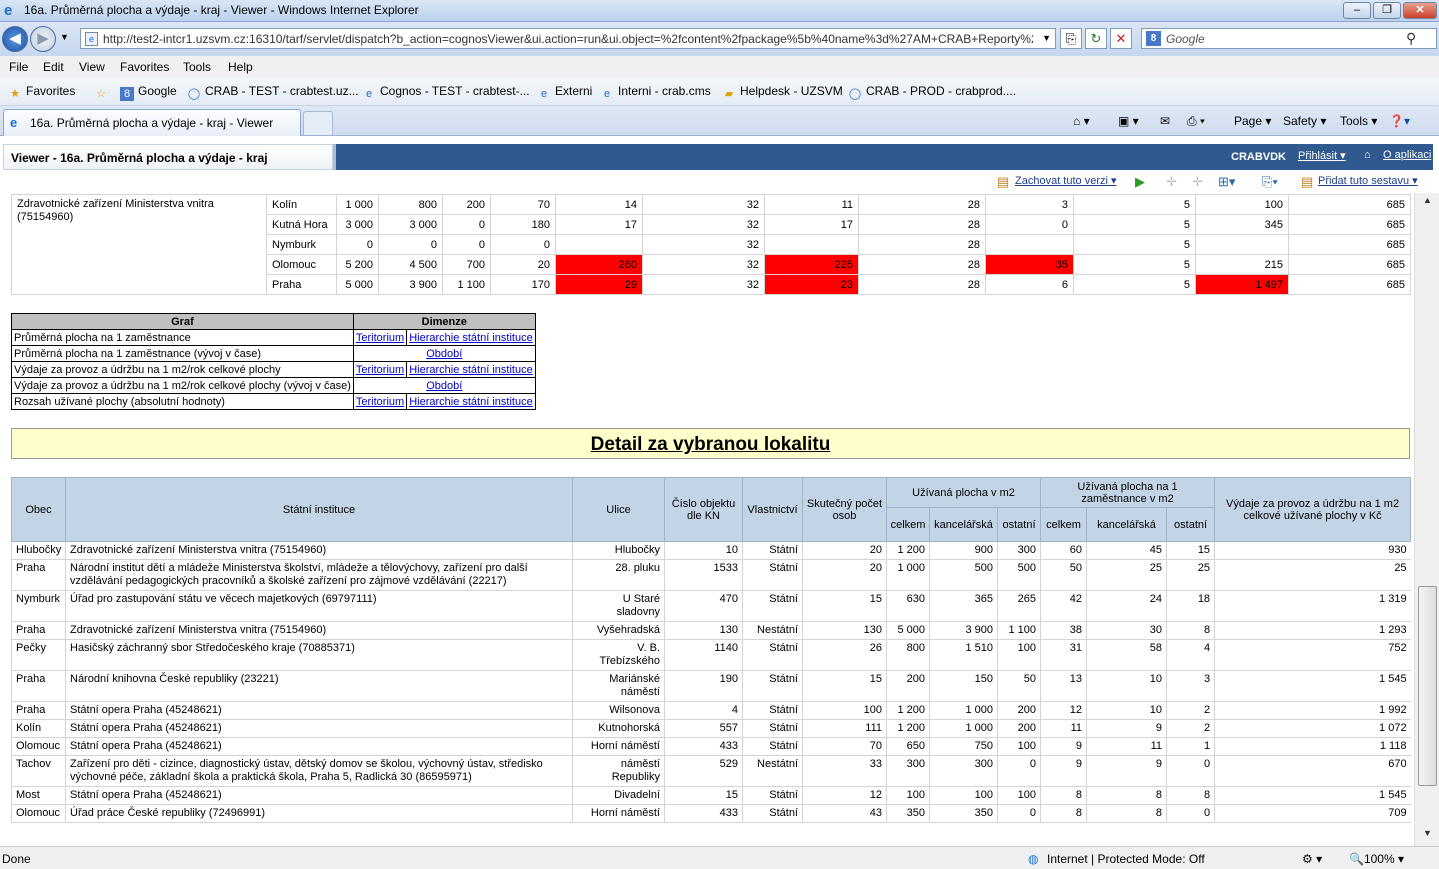 This screenshot has width=1439, height=869. Describe the element at coordinates (1289, 38) in the screenshot. I see `search-input: 8 Google ⚲` at that location.